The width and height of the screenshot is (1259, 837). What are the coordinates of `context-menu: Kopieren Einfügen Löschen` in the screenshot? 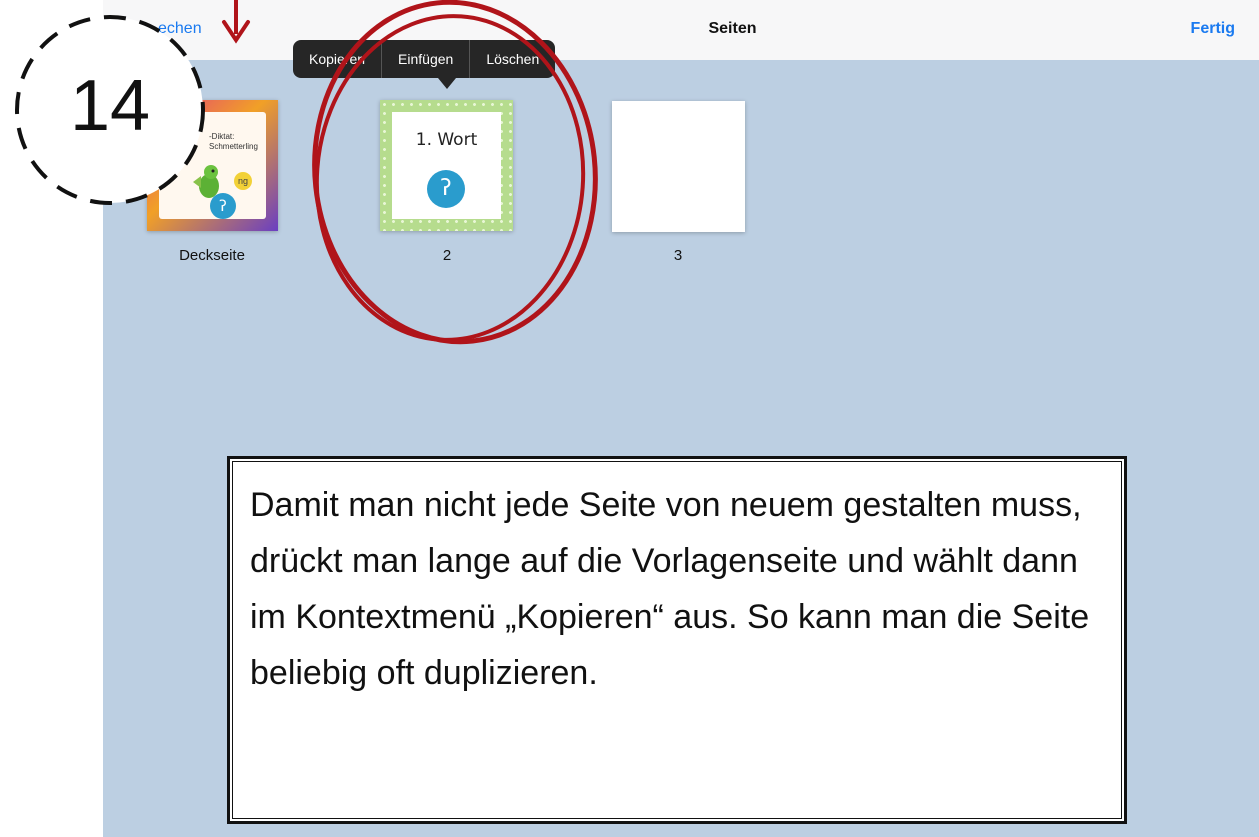 It's located at (424, 59).